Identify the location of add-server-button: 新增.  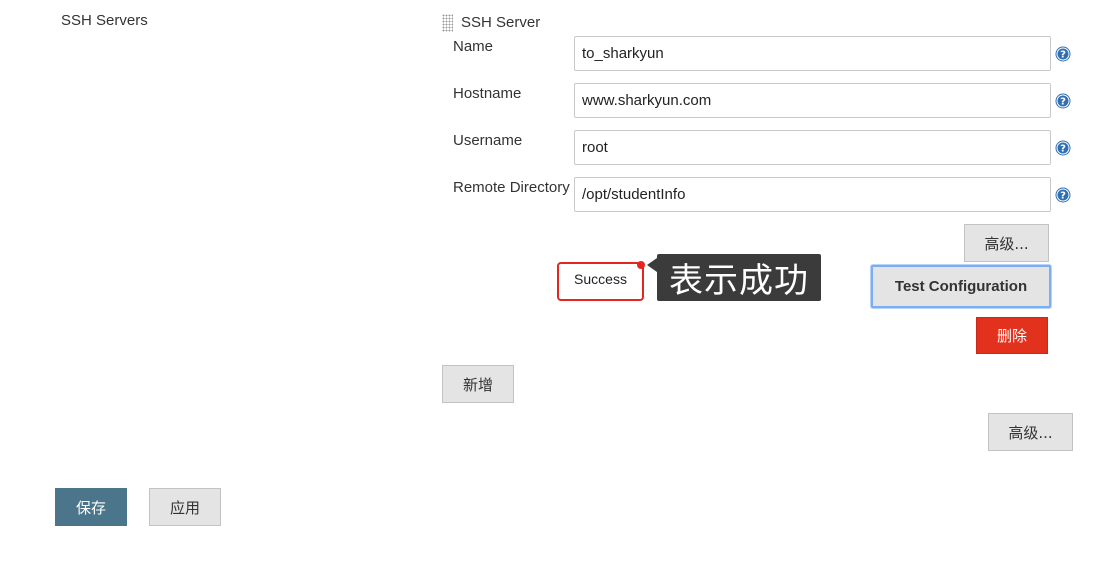
(478, 384).